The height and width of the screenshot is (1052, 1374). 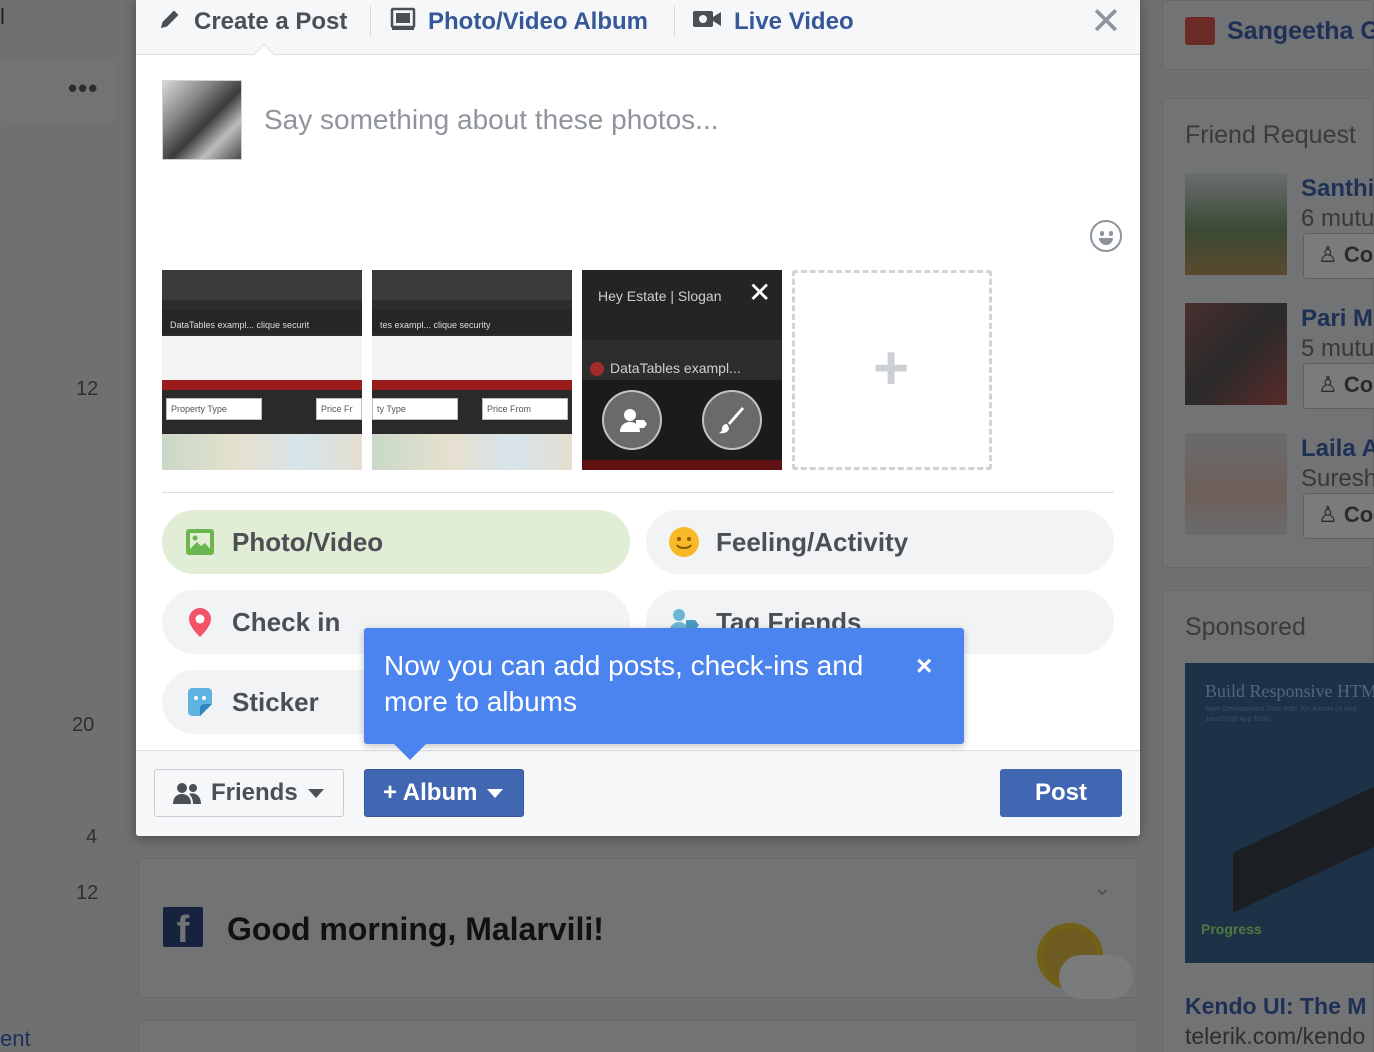 I want to click on feed-card, so click(x=638, y=1036).